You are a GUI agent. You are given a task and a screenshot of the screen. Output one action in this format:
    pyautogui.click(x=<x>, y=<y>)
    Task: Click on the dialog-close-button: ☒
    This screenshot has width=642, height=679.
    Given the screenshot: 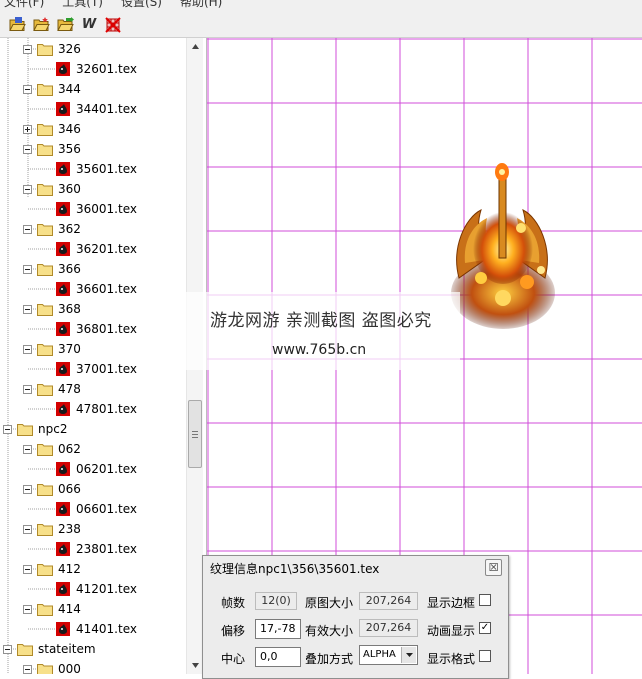 What is the action you would take?
    pyautogui.click(x=493, y=567)
    